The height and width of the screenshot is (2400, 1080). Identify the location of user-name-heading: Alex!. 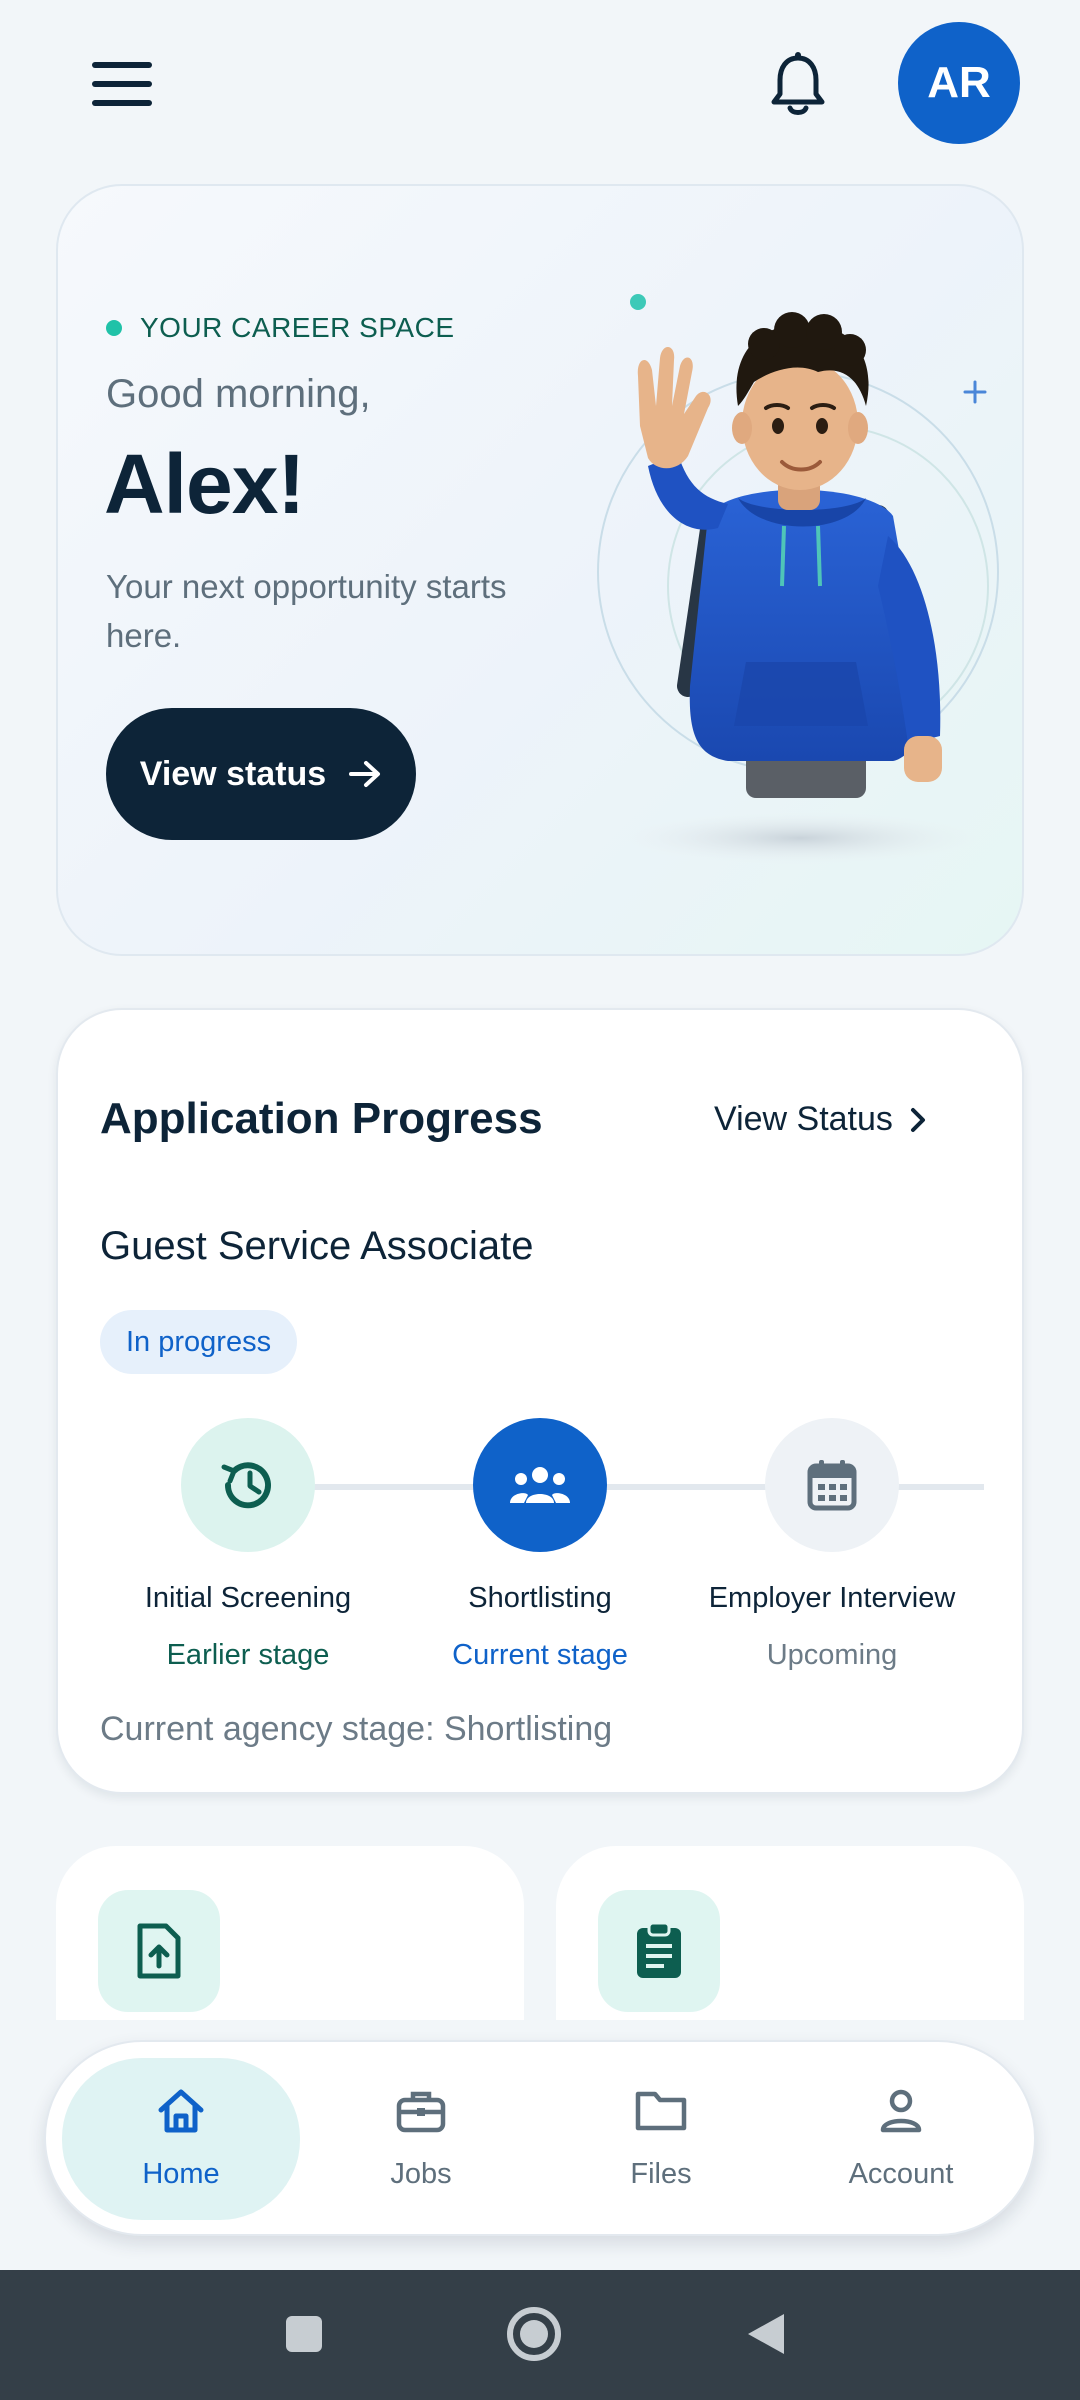
(204, 484).